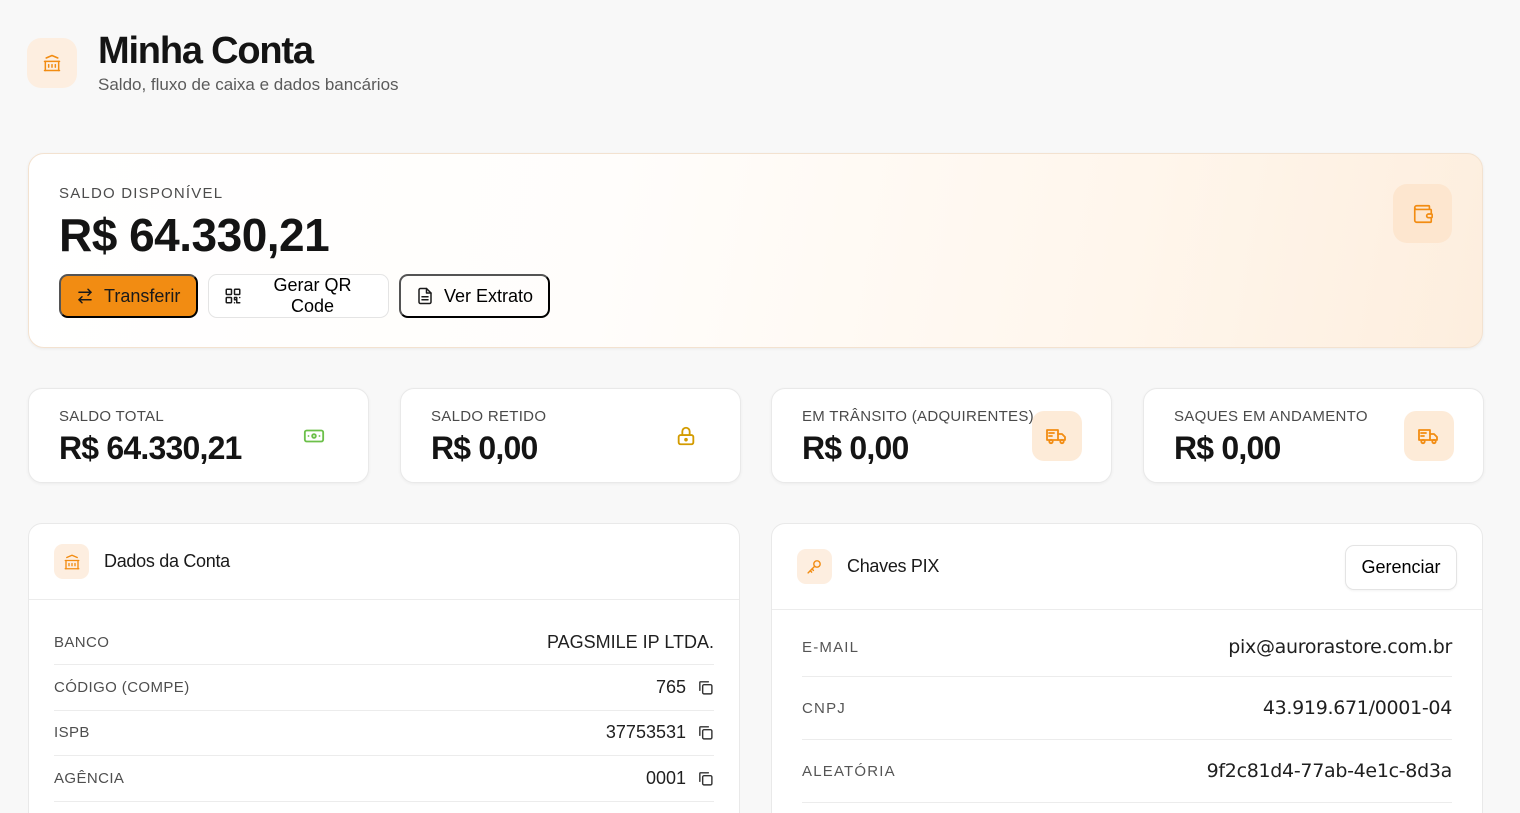  I want to click on row-label: ALEATÓRIA, so click(849, 771).